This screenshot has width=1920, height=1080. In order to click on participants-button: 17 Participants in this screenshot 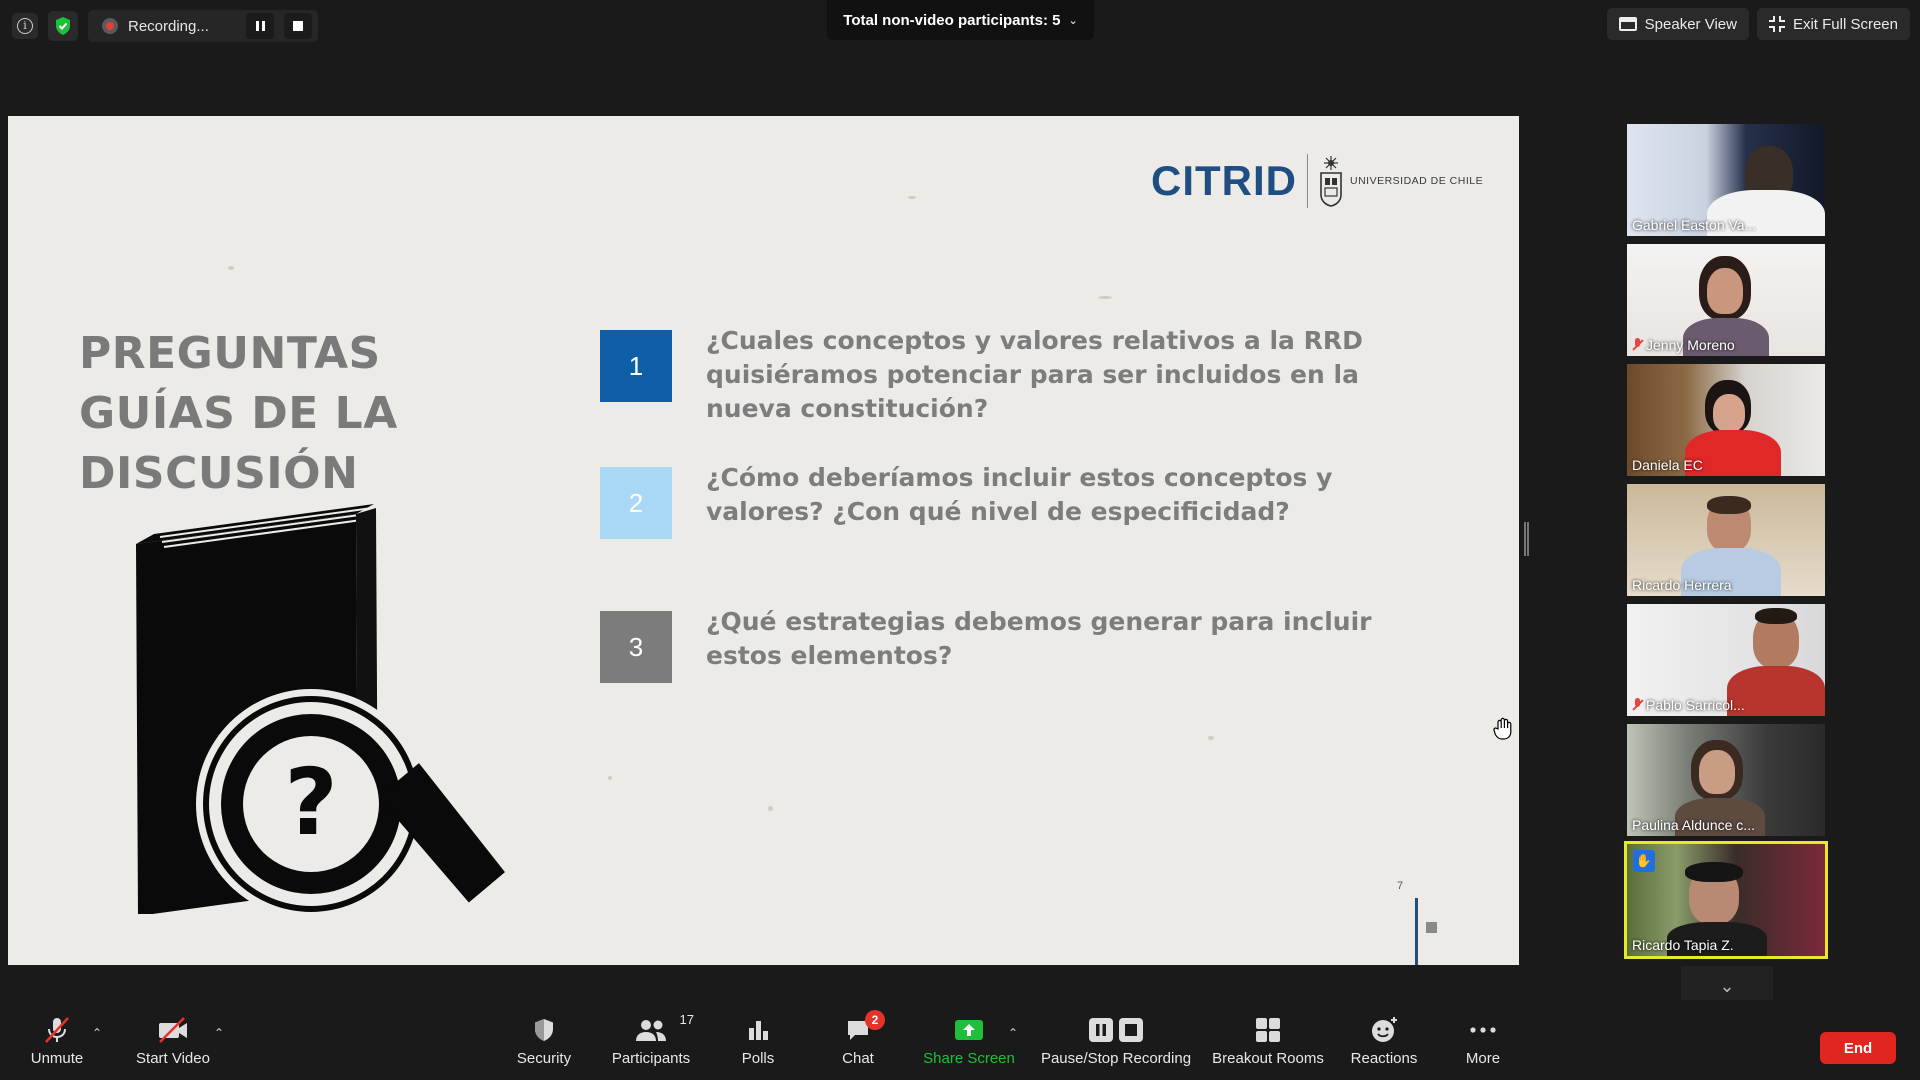, I will do `click(651, 1039)`.